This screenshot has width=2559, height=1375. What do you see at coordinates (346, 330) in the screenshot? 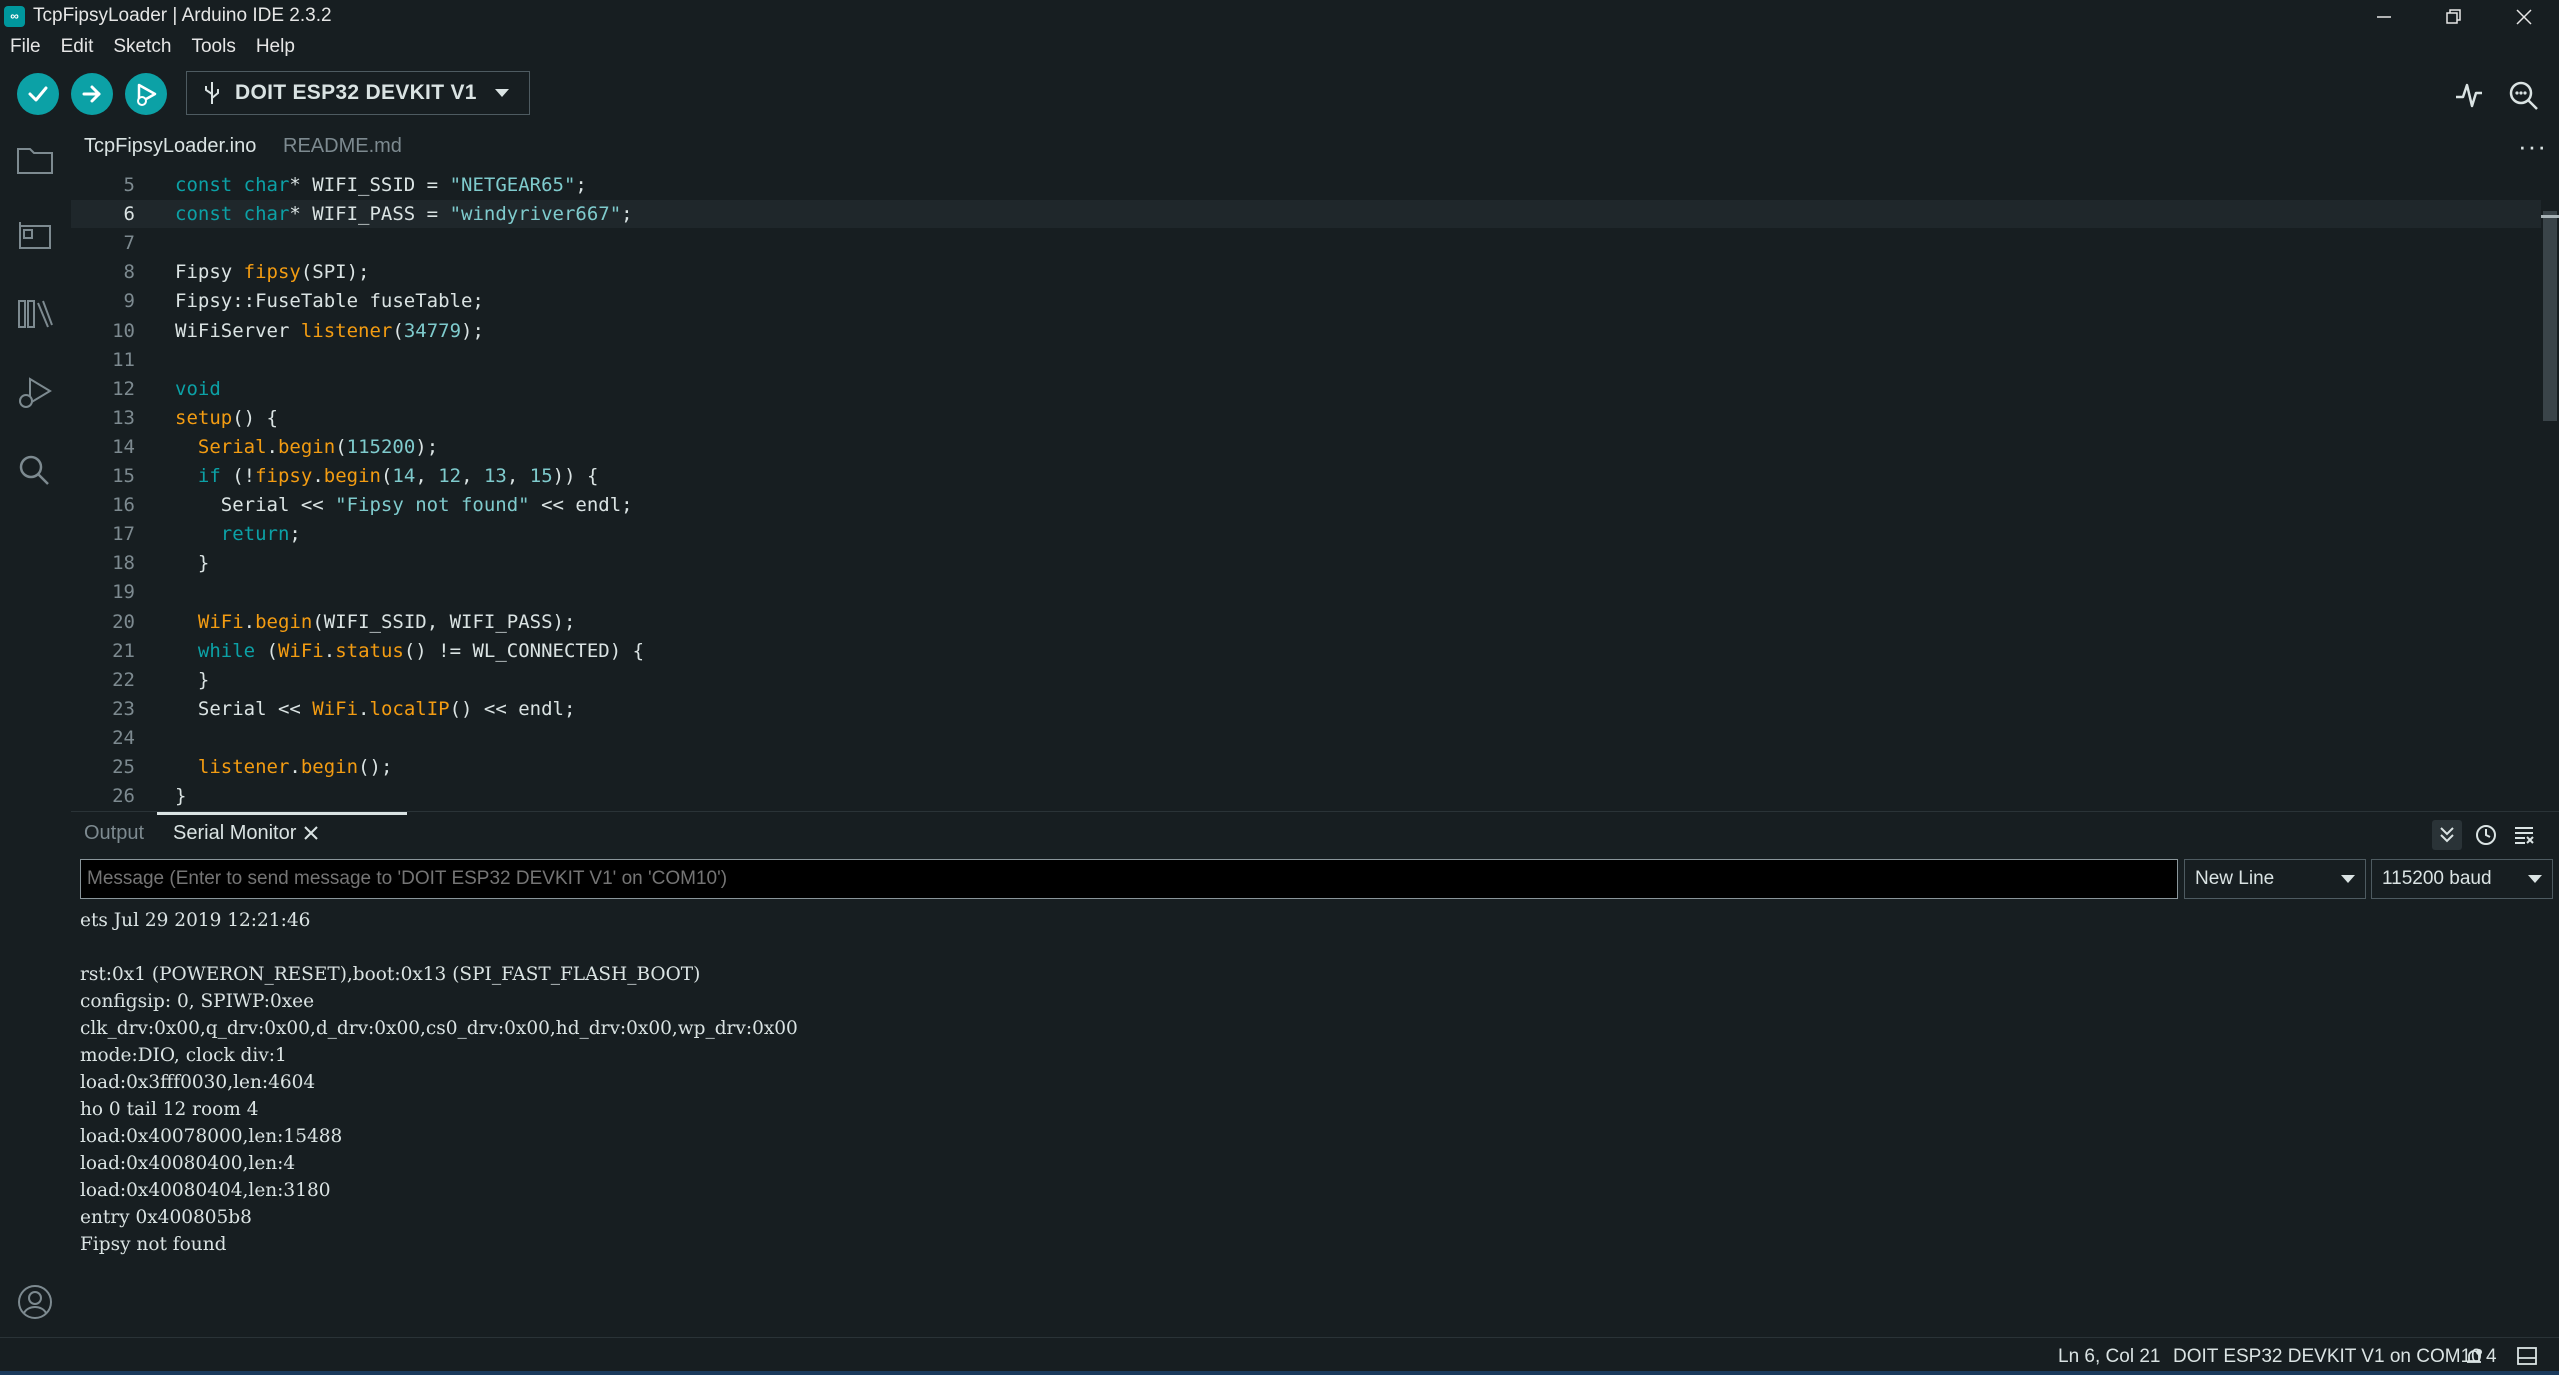
I see `code-token: listener` at bounding box center [346, 330].